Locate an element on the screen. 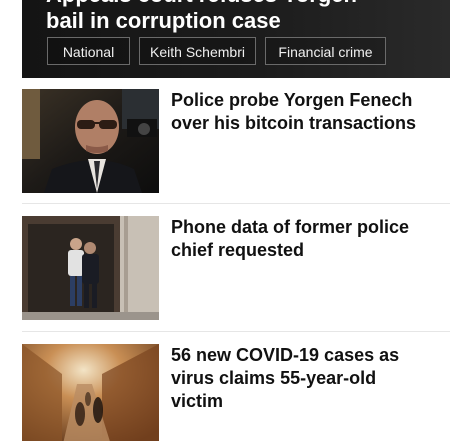  news-thumbnail-men-leaving-building is located at coordinates (90, 268).